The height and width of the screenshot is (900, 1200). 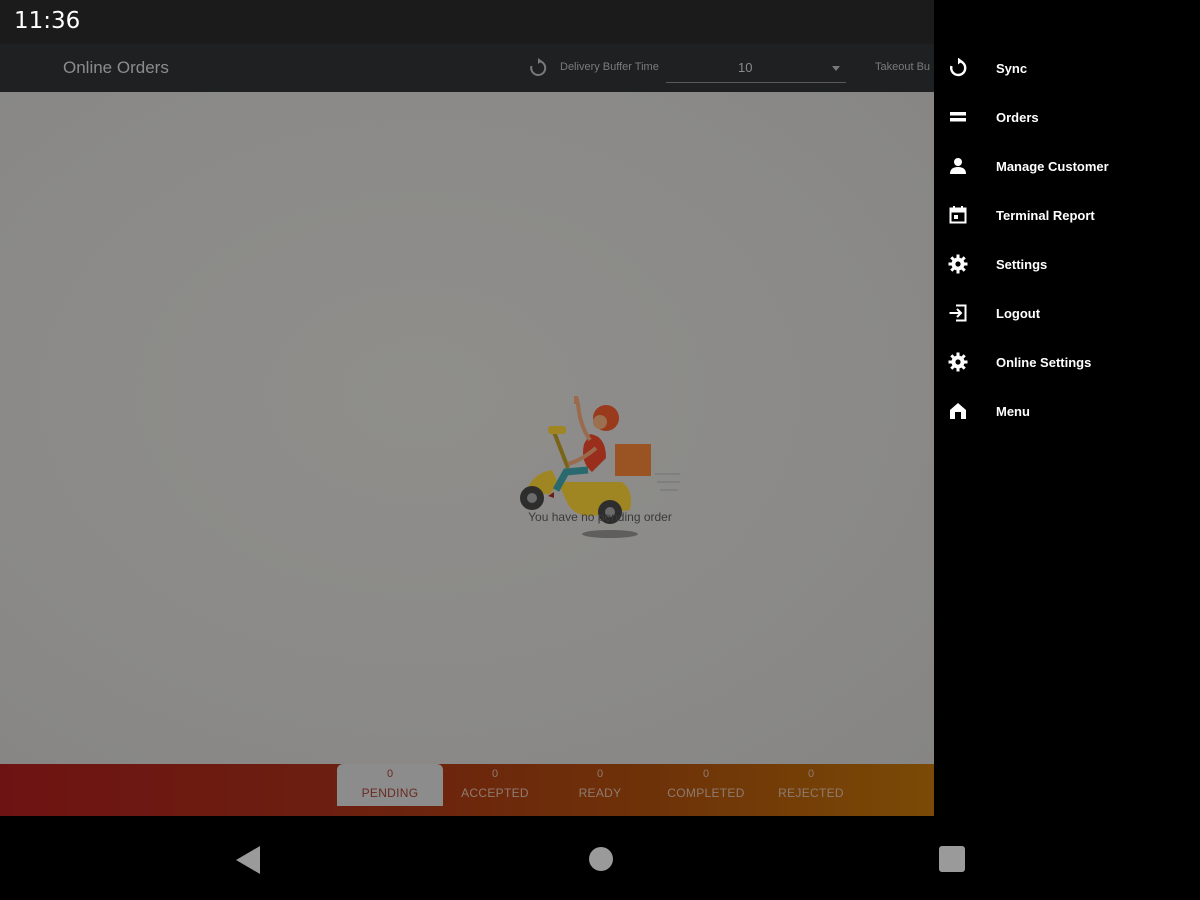 What do you see at coordinates (958, 313) in the screenshot?
I see `logout-icon` at bounding box center [958, 313].